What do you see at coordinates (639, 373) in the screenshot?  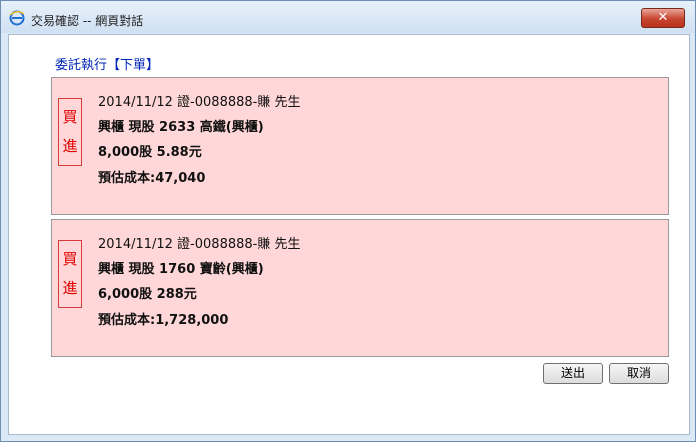 I see `cancel-button: 取消` at bounding box center [639, 373].